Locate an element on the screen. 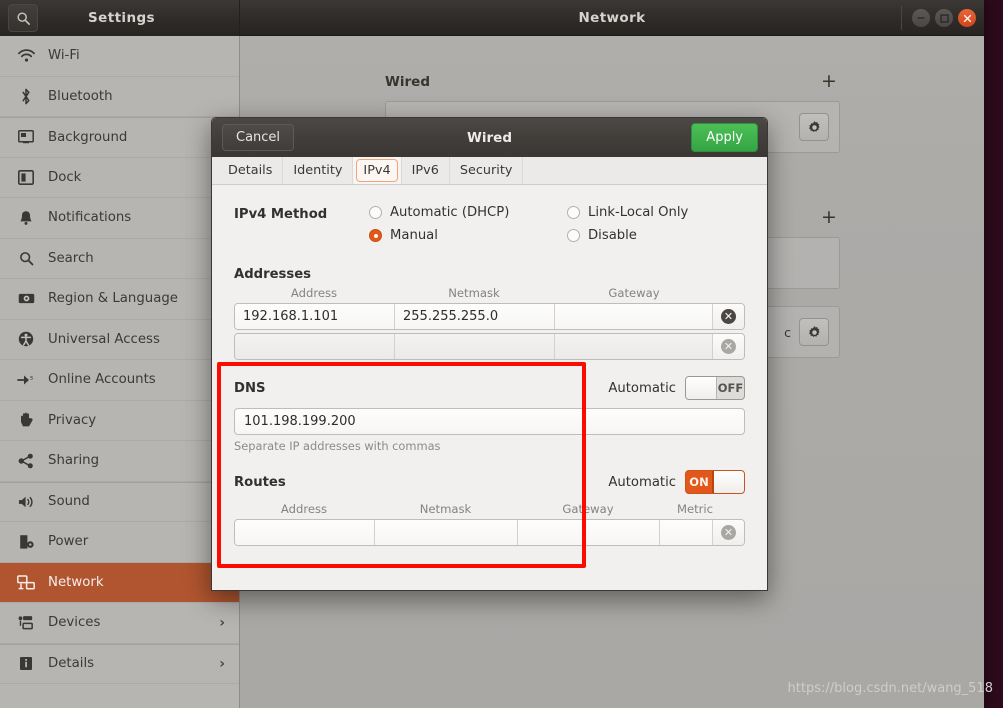 Image resolution: width=1003 pixels, height=708 pixels. accessibility-icon is located at coordinates (26, 339).